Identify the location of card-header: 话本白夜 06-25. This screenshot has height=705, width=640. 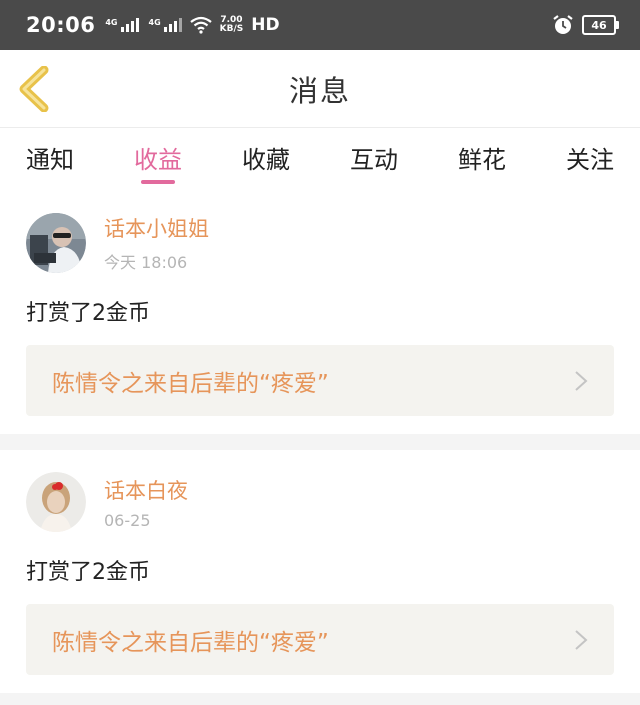
(320, 502).